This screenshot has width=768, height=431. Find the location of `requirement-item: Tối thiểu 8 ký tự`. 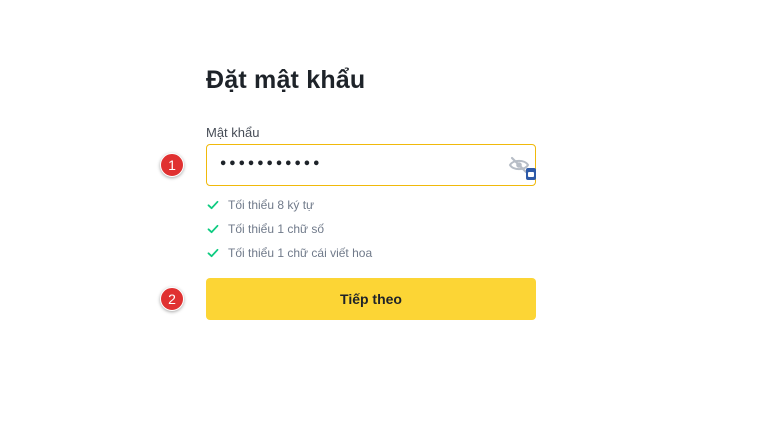

requirement-item: Tối thiểu 8 ký tự is located at coordinates (289, 205).